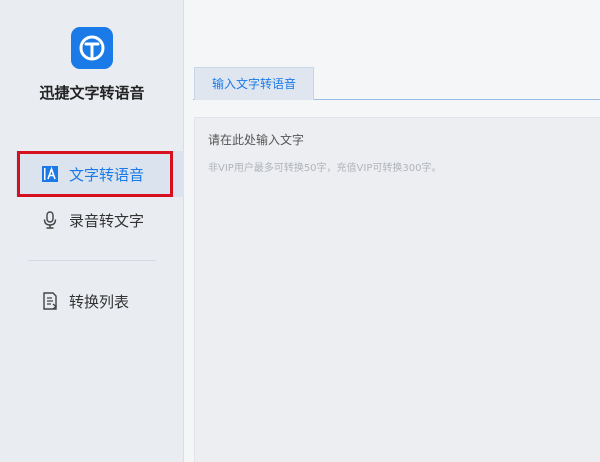  I want to click on app-title: 迅捷文字转语音, so click(92, 93).